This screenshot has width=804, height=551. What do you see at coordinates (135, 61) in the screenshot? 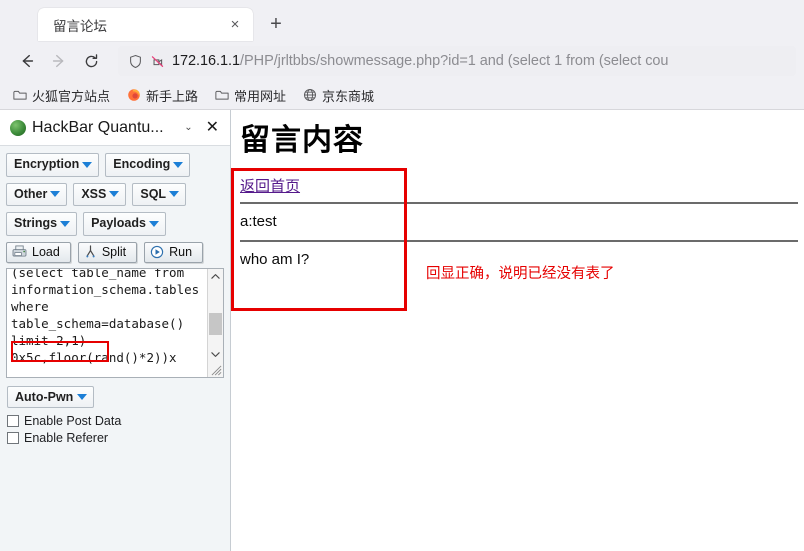
I see `shield-icon` at bounding box center [135, 61].